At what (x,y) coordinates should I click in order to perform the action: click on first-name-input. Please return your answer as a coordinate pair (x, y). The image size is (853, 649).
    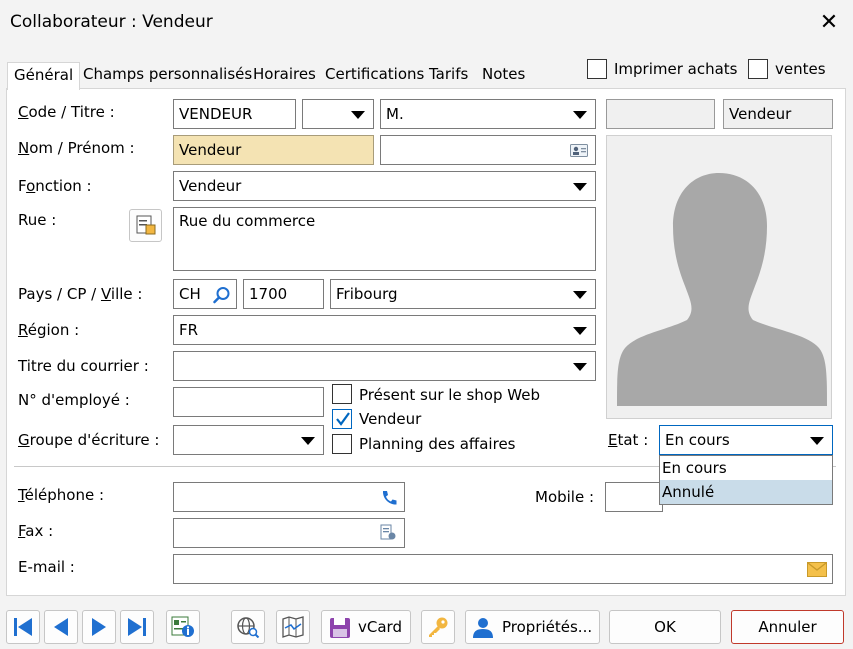
    Looking at the image, I should click on (488, 150).